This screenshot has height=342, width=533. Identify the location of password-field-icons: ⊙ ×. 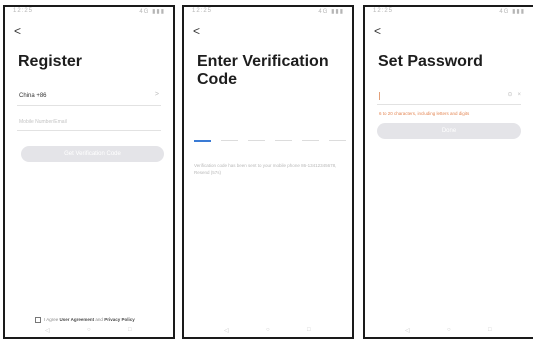
(514, 94).